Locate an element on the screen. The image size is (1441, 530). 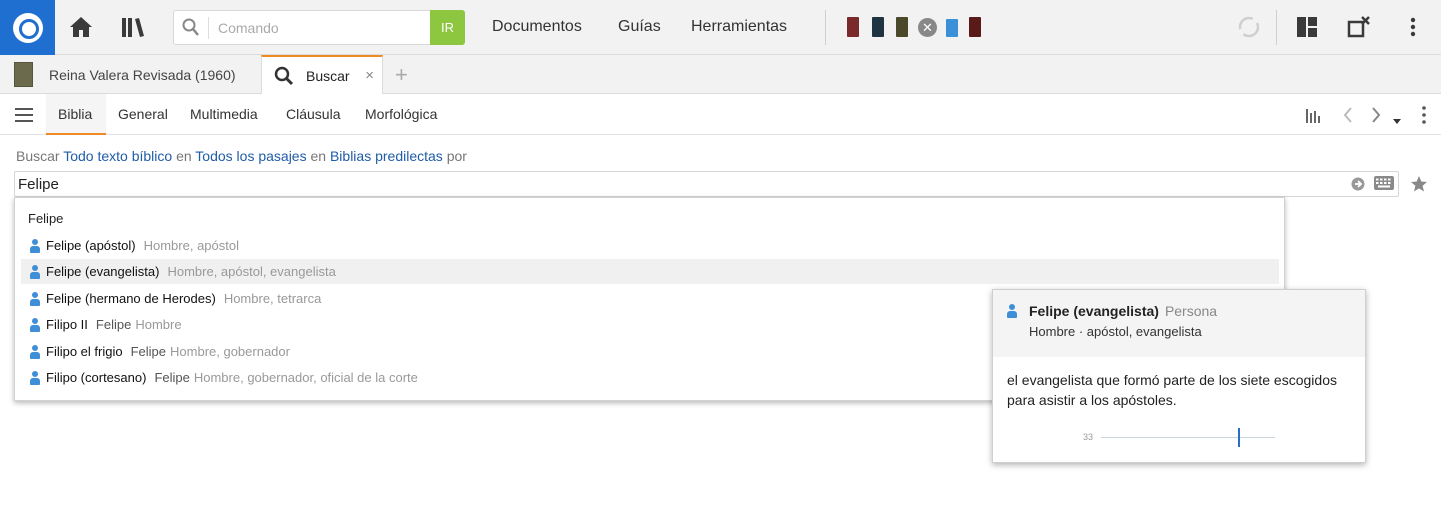
suggestion-name: Felipe (apóstol) is located at coordinates (91, 245).